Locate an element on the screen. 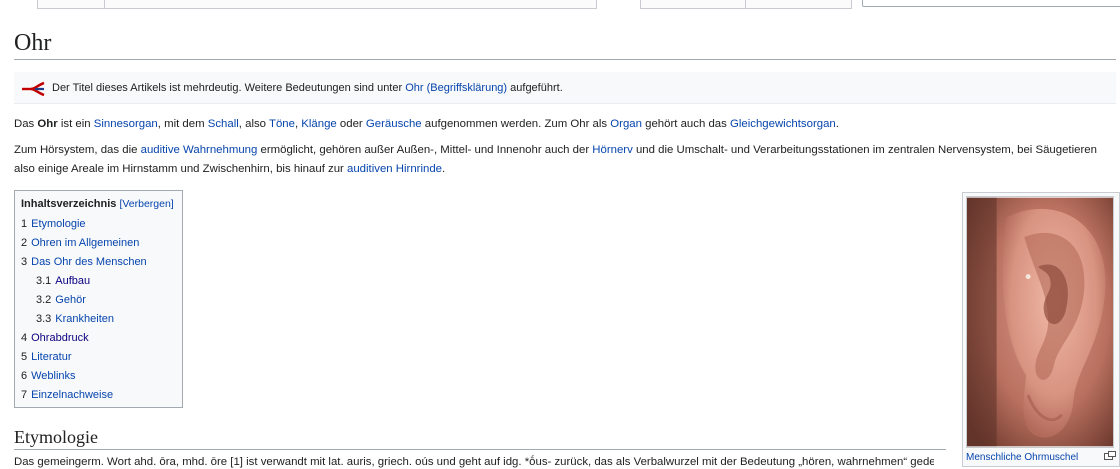 The image size is (1120, 469). link-organ: Organ is located at coordinates (626, 124).